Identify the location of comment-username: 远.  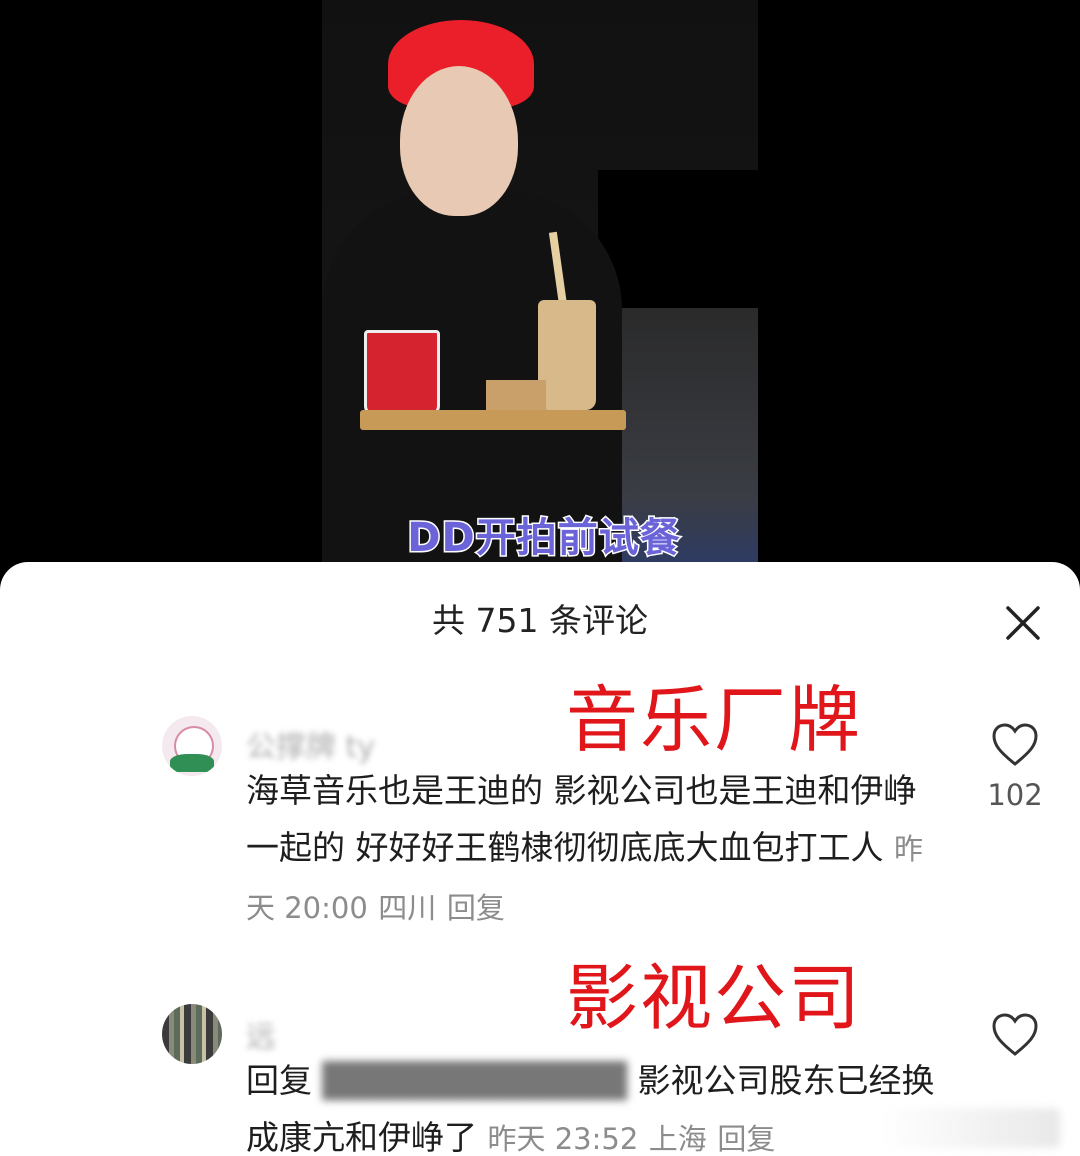
(261, 1034).